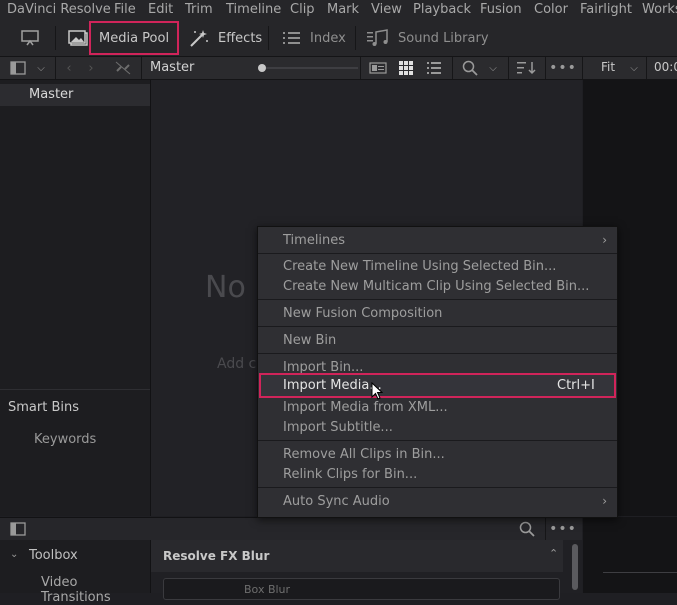 This screenshot has width=677, height=605. Describe the element at coordinates (437, 241) in the screenshot. I see `menu-item-timelines: Timelines ›` at that location.